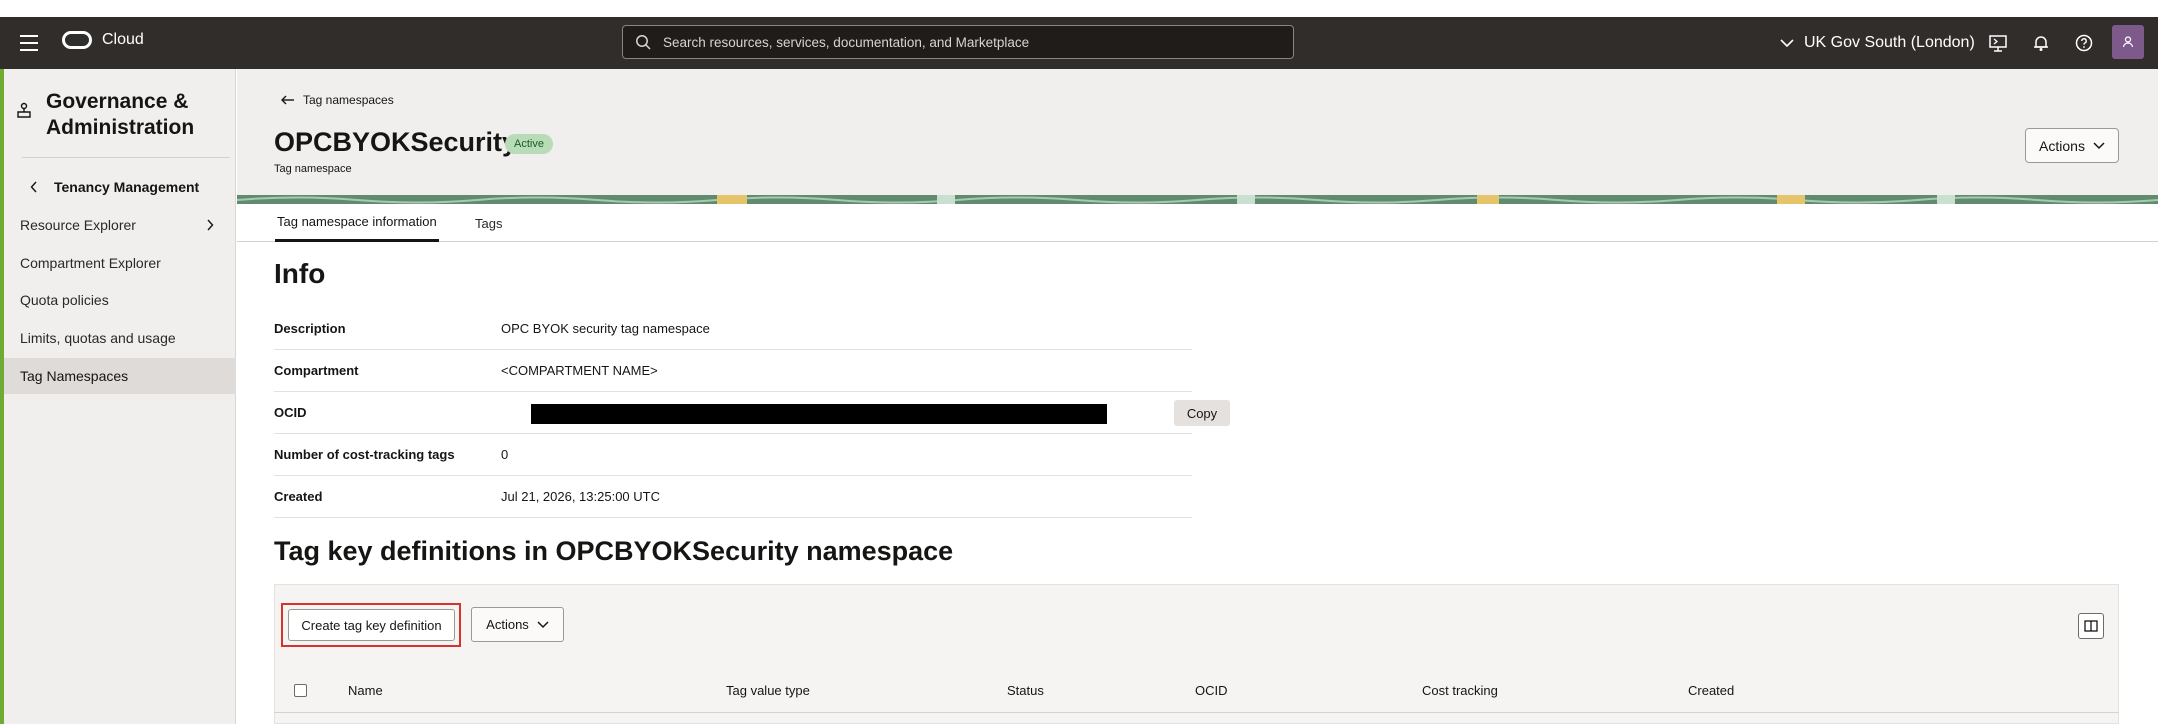 Image resolution: width=2172 pixels, height=724 pixels. What do you see at coordinates (126, 157) in the screenshot?
I see `sidebar-divider` at bounding box center [126, 157].